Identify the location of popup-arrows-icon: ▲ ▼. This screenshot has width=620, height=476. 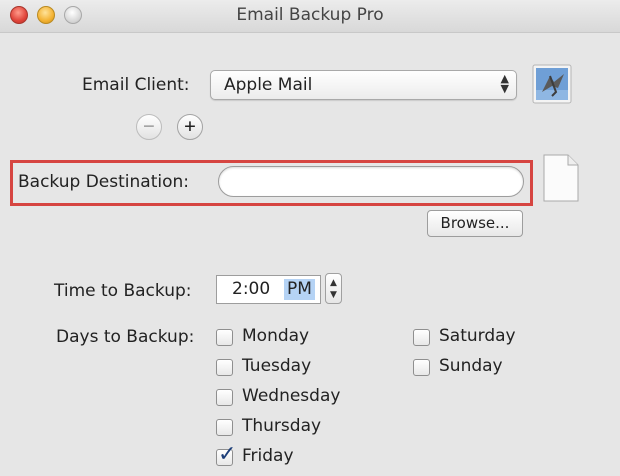
(504, 83).